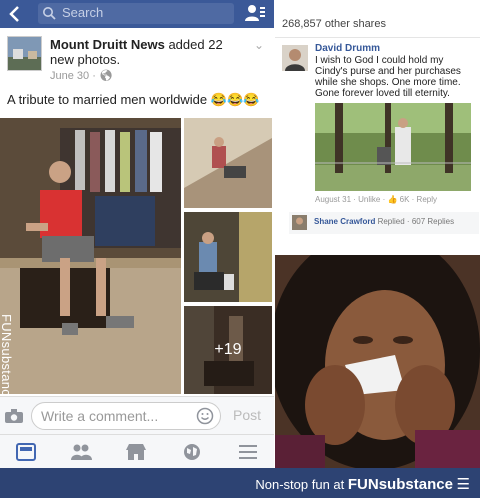  What do you see at coordinates (463, 484) in the screenshot?
I see `brand-logo-icon: ☰` at bounding box center [463, 484].